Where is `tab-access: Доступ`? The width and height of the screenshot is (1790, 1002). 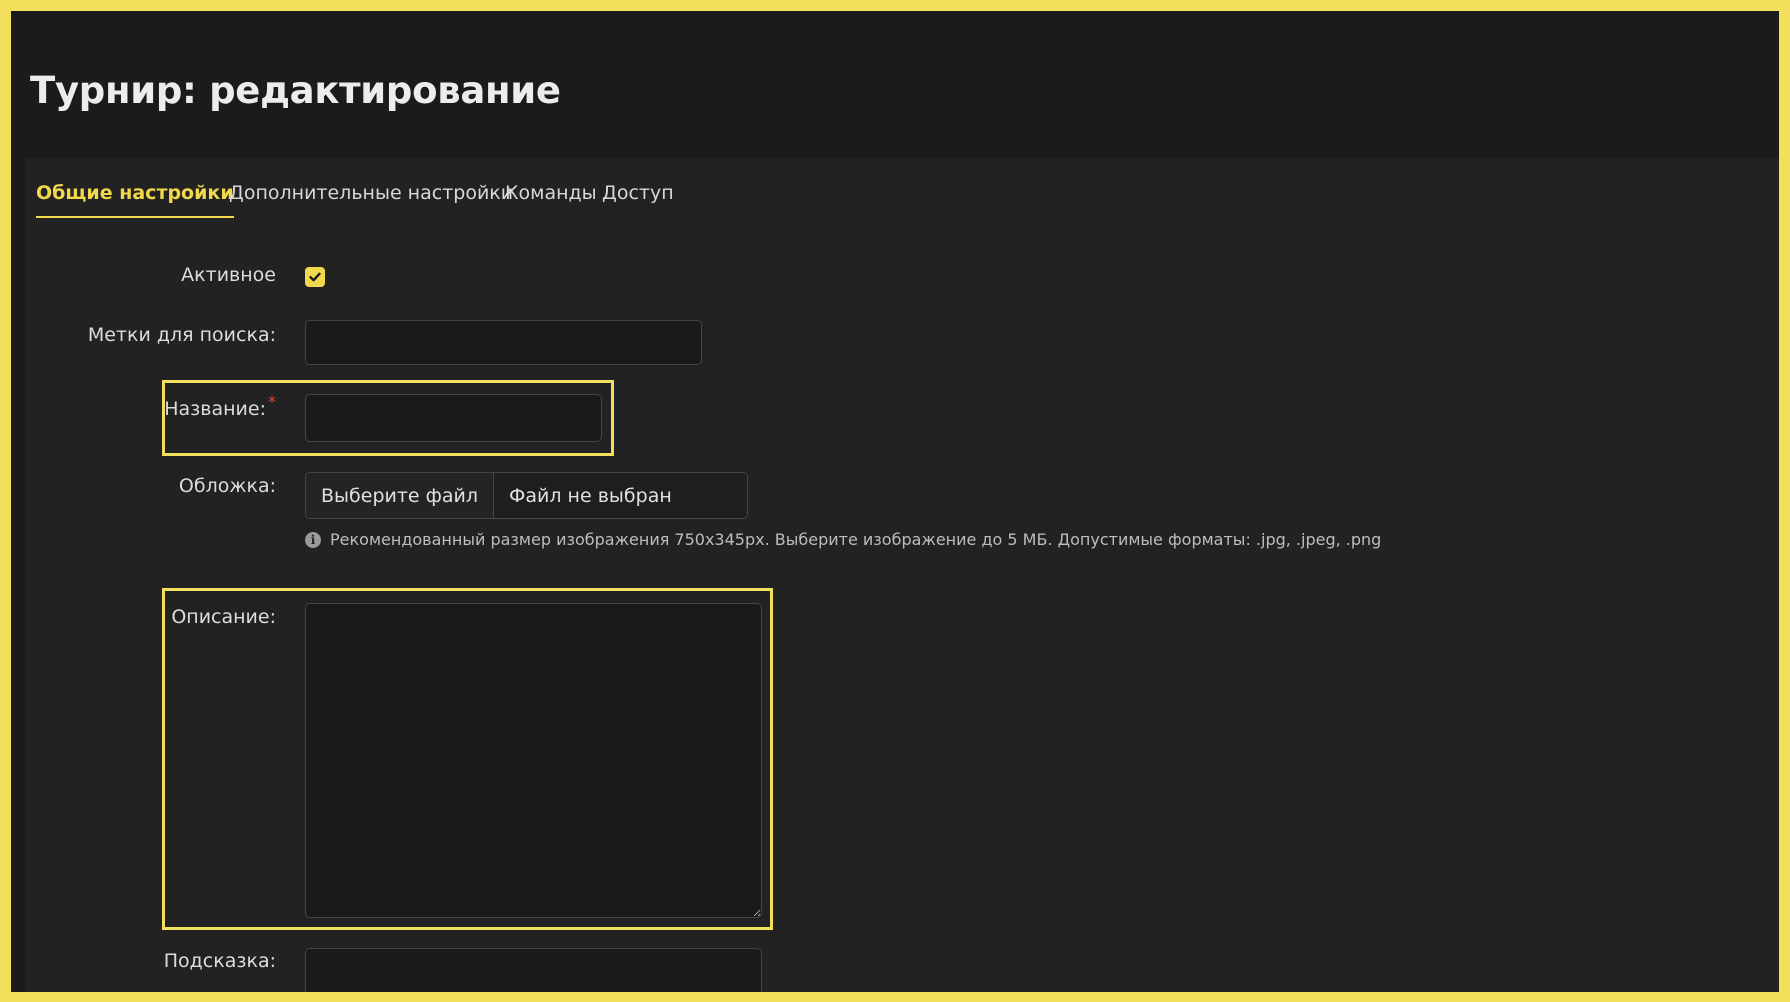
tab-access: Доступ is located at coordinates (638, 199).